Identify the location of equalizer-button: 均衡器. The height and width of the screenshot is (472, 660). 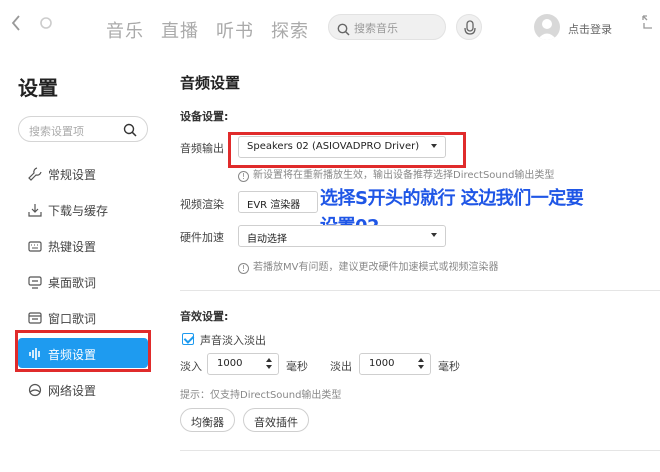
(207, 420).